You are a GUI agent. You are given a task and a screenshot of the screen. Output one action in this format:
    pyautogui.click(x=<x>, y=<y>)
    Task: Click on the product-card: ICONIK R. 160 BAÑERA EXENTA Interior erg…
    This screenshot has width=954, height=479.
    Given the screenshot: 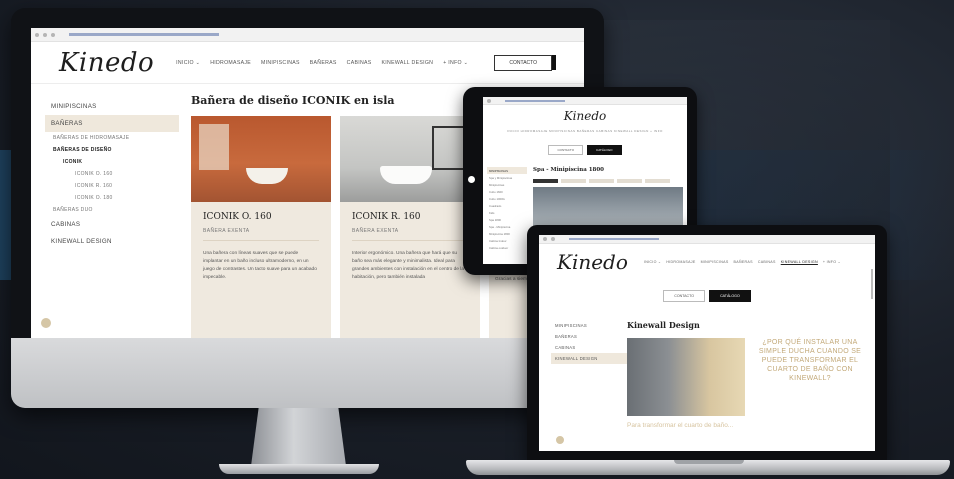 What is the action you would take?
    pyautogui.click(x=410, y=227)
    